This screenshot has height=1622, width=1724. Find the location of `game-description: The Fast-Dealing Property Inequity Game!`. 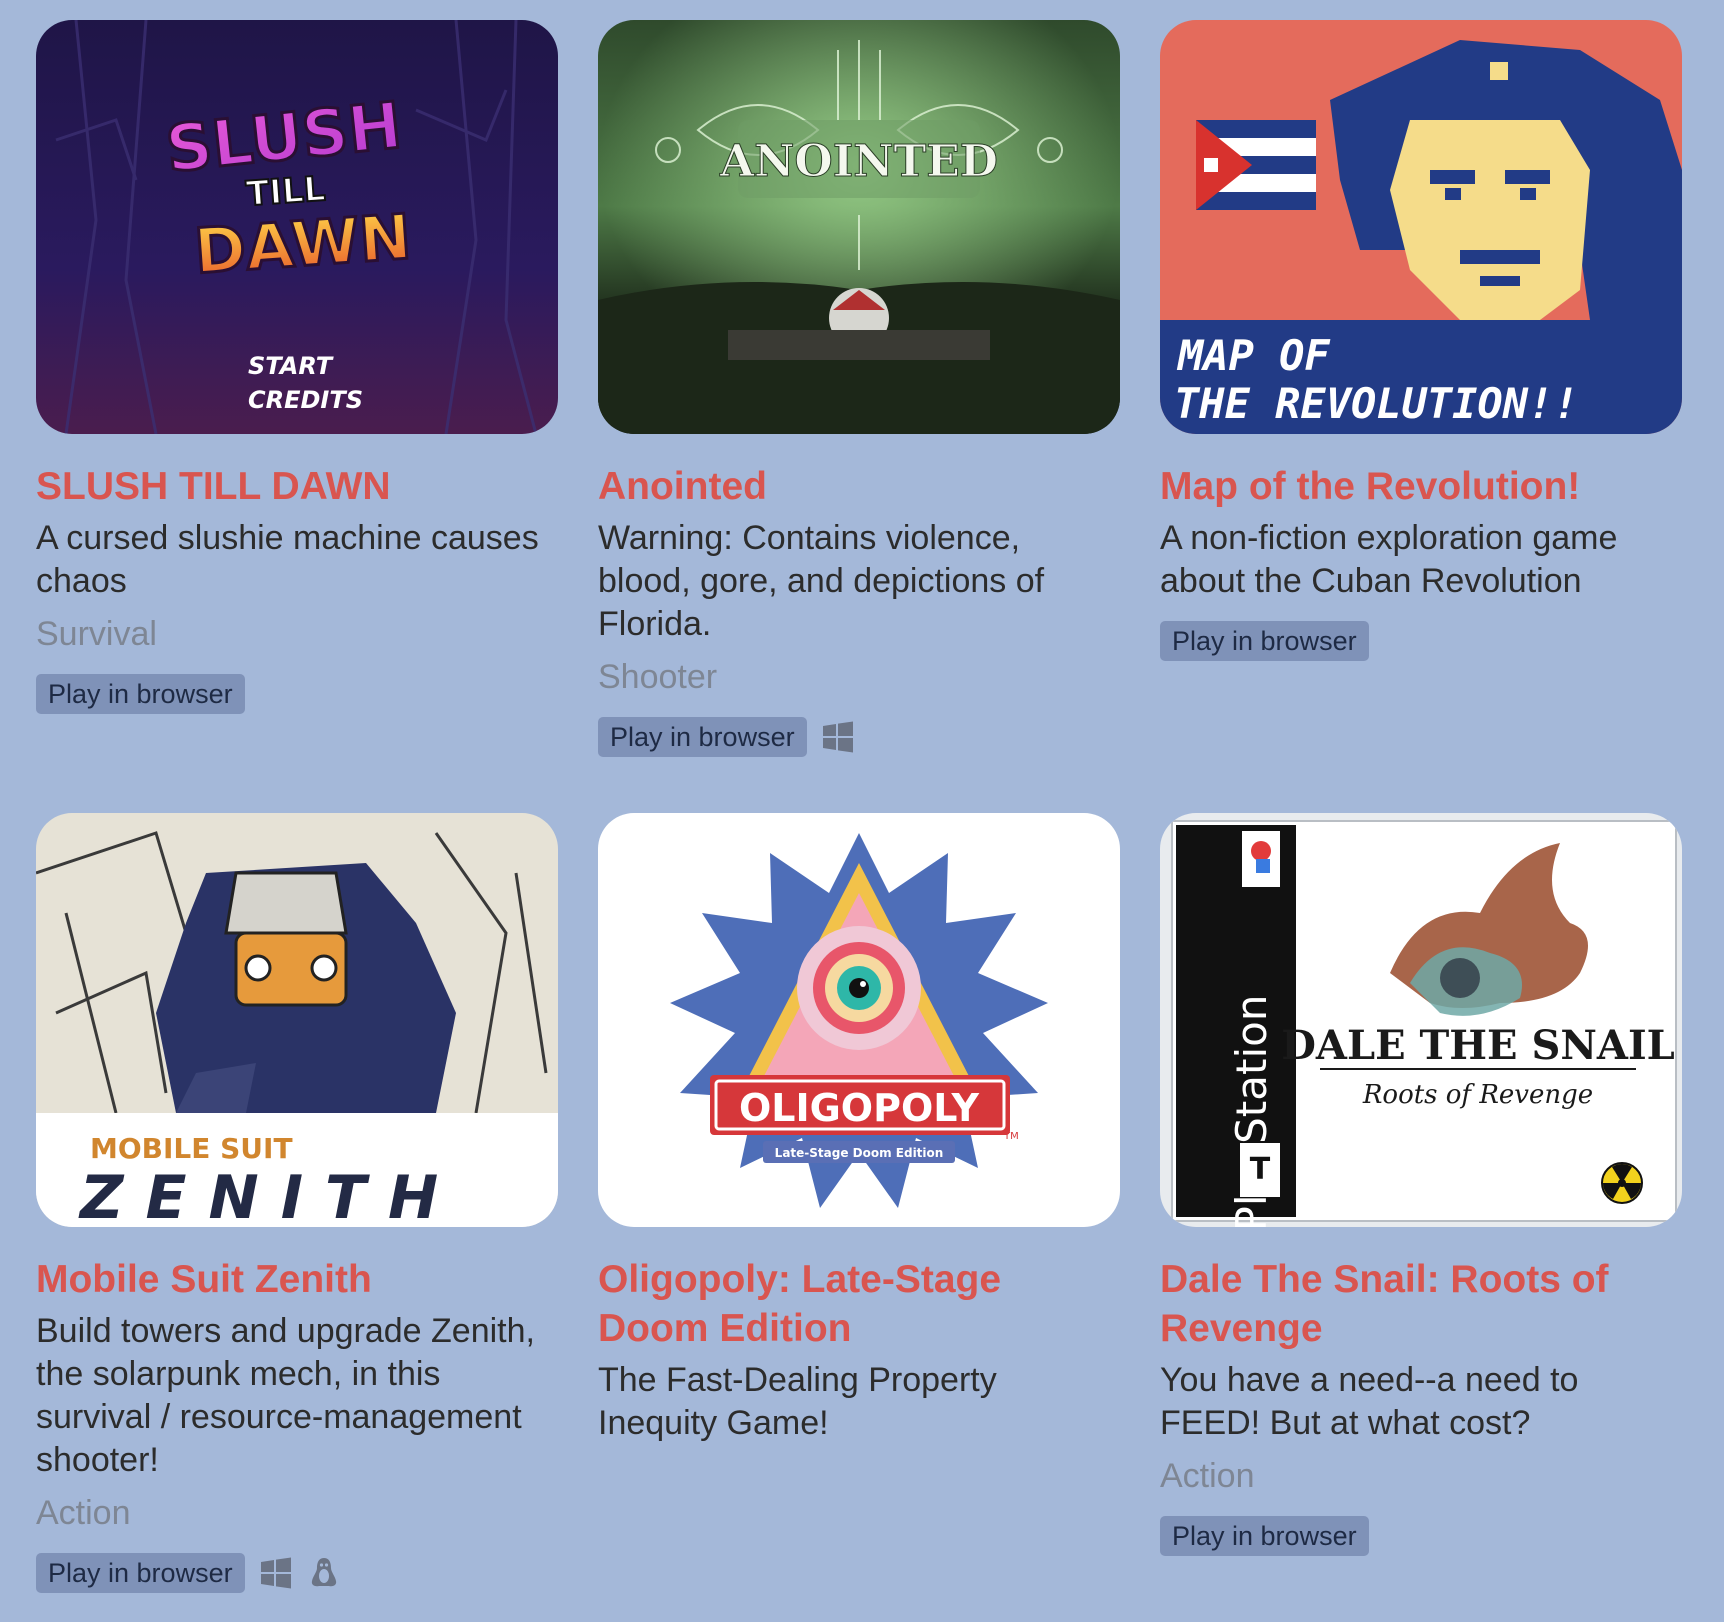

game-description: The Fast-Dealing Property Inequity Game! is located at coordinates (797, 1401).